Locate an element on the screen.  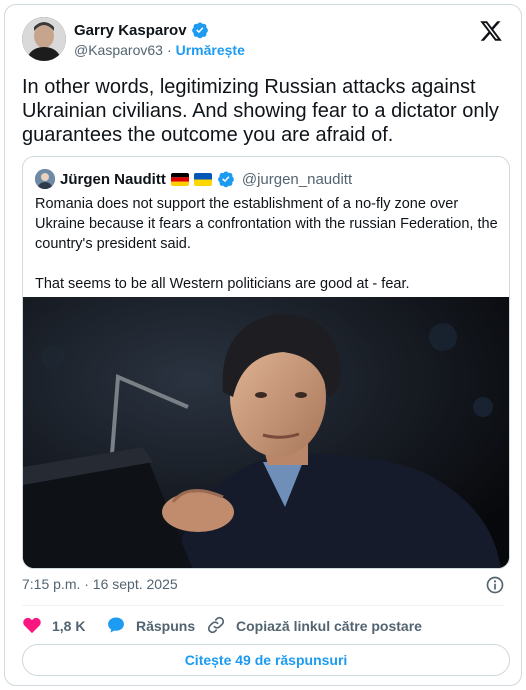
x-logo-icon is located at coordinates (491, 31).